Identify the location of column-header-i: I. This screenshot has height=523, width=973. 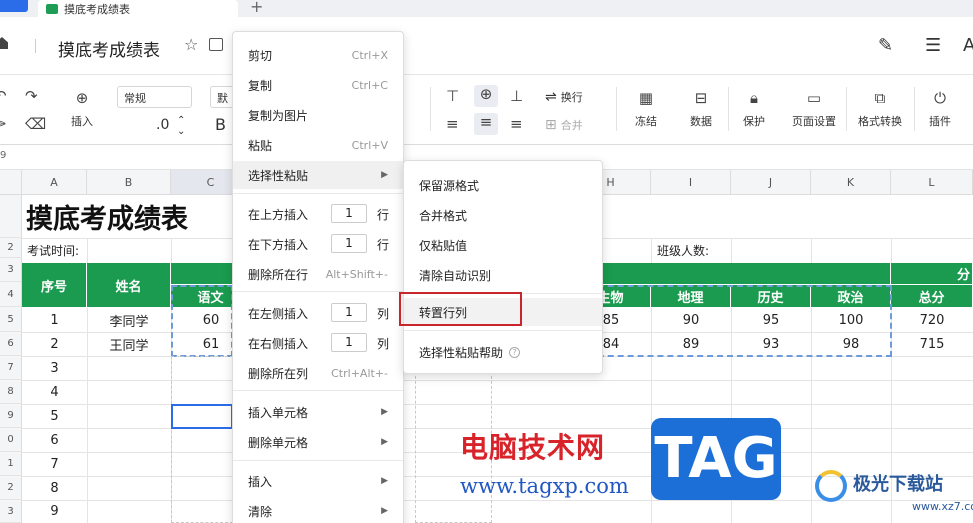
(691, 182).